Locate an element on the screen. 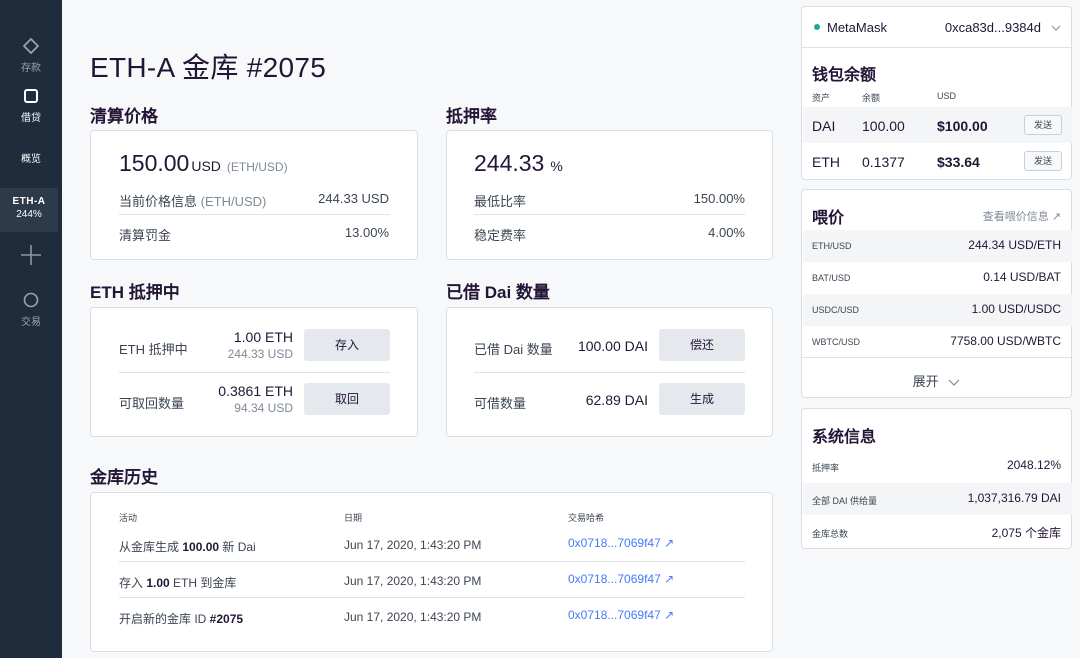  activity-text: ETH 到金库 is located at coordinates (203, 583).